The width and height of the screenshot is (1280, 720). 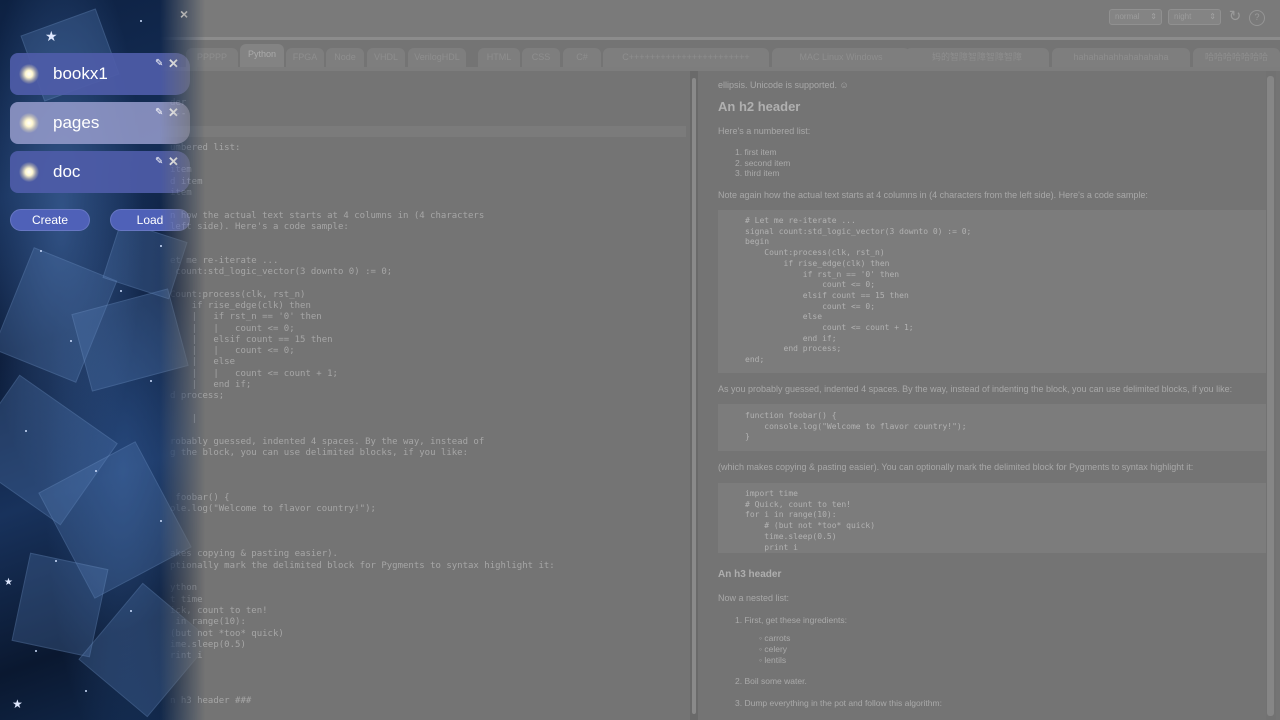 I want to click on refresh-icon: ↻, so click(x=1235, y=17).